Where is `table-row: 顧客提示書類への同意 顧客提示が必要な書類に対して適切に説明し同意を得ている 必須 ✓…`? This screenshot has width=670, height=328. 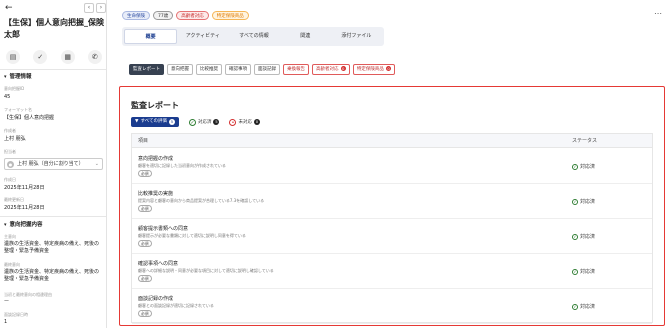 table-row: 顧客提示書類への同意 顧客提示が必要な書類に対して適切に説明し同意を得ている 必須 ✓… is located at coordinates (392, 236).